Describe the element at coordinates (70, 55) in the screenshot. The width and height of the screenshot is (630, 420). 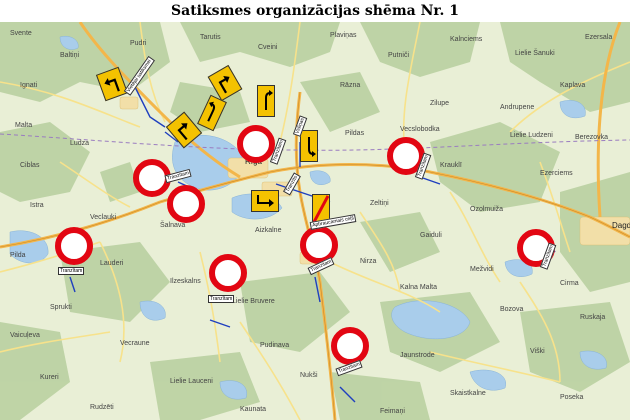
I see `place-label: Baltiņi` at that location.